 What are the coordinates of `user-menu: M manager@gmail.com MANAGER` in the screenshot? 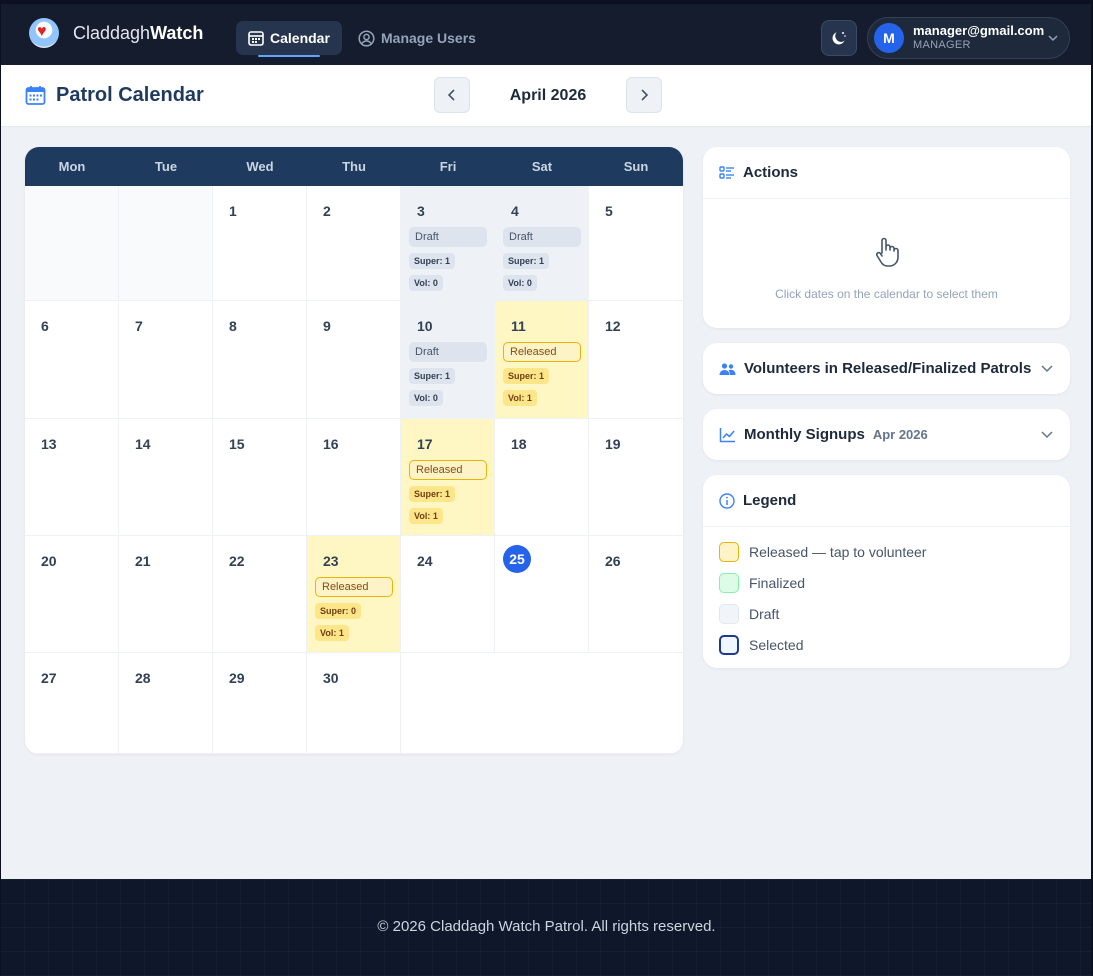 It's located at (968, 38).